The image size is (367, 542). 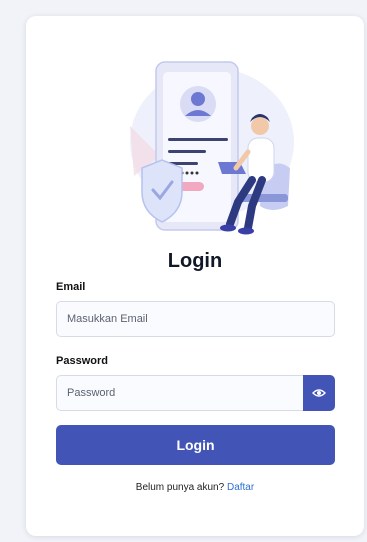 I want to click on login-button: Login, so click(x=195, y=445).